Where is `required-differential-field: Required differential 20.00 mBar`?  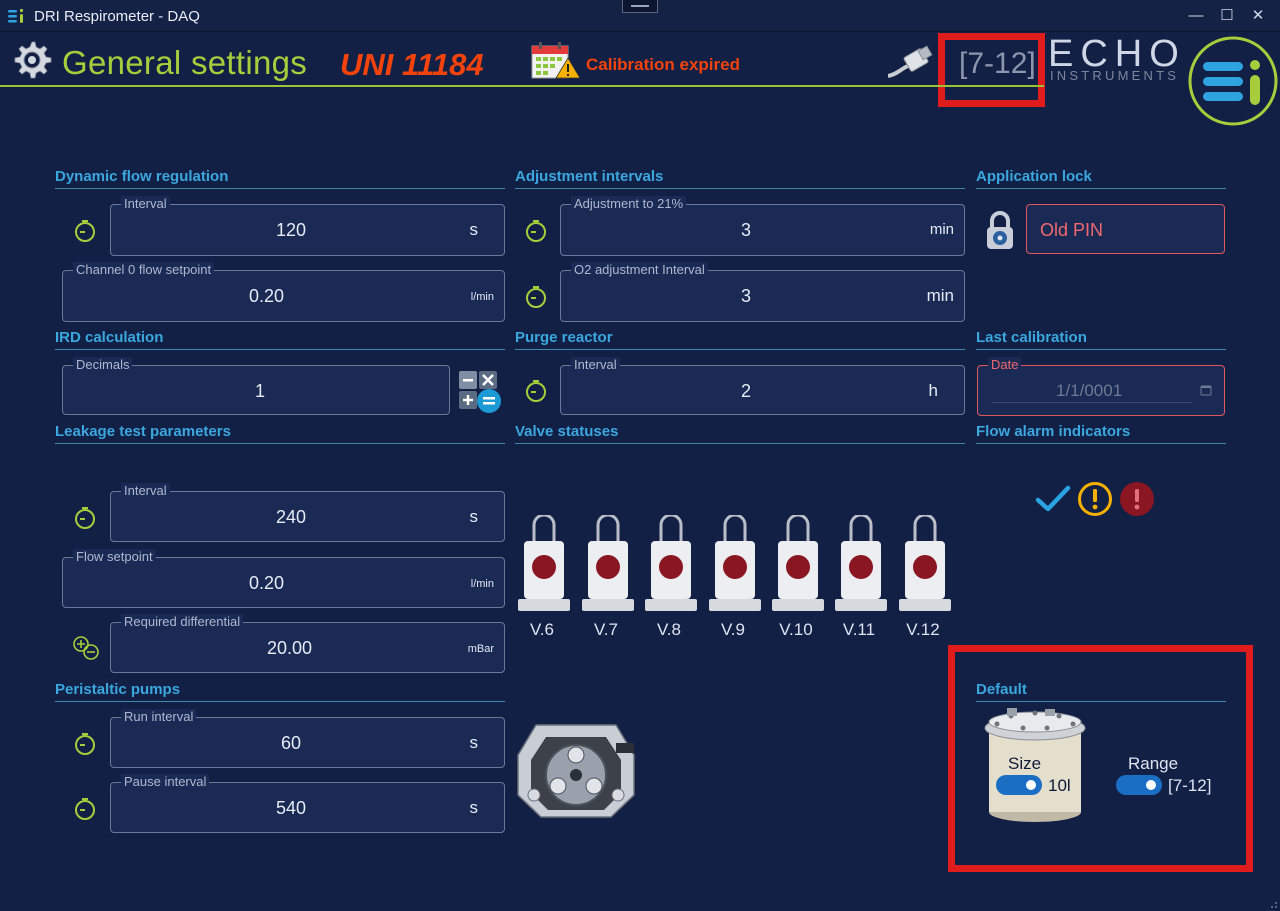
required-differential-field: Required differential 20.00 mBar is located at coordinates (307, 643).